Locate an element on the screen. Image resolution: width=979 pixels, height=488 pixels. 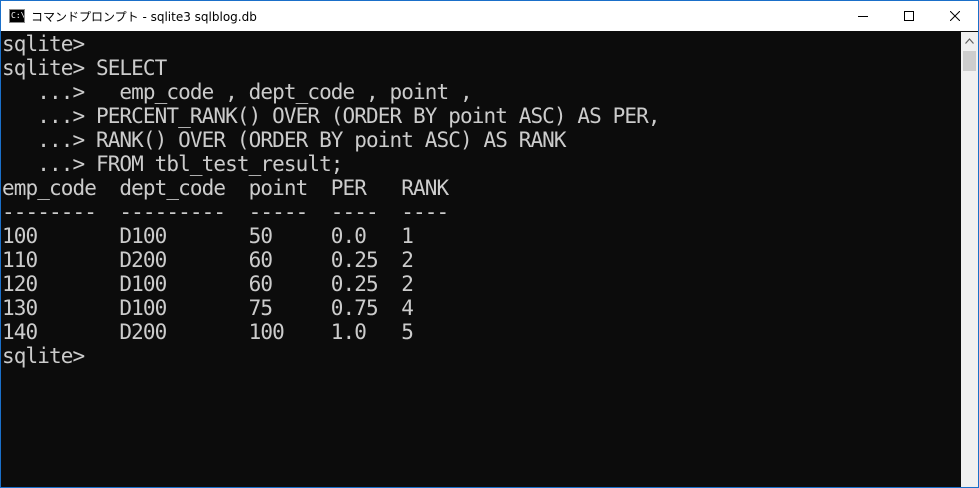
vertical-scrollbar is located at coordinates (969, 259).